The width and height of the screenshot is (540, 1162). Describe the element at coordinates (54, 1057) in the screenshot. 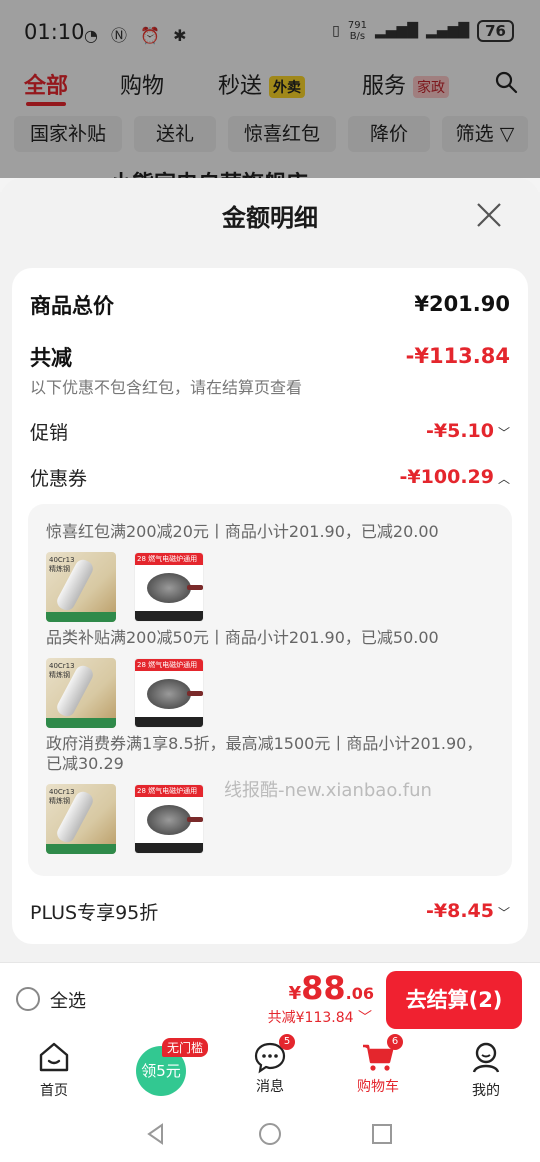

I see `home-icon` at that location.